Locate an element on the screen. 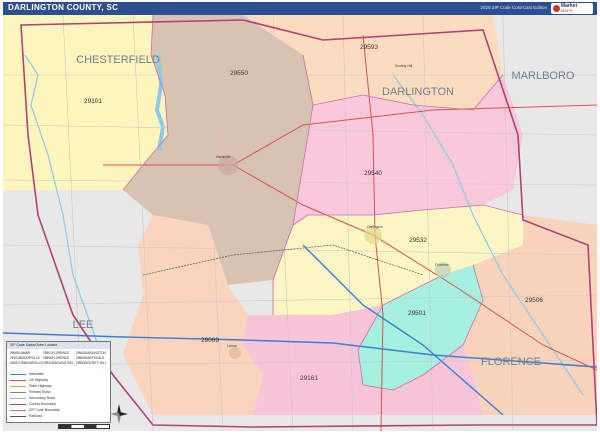 The height and width of the screenshot is (436, 600). legend-zip-place: BISHOPVILLE is located at coordinates (29, 358).